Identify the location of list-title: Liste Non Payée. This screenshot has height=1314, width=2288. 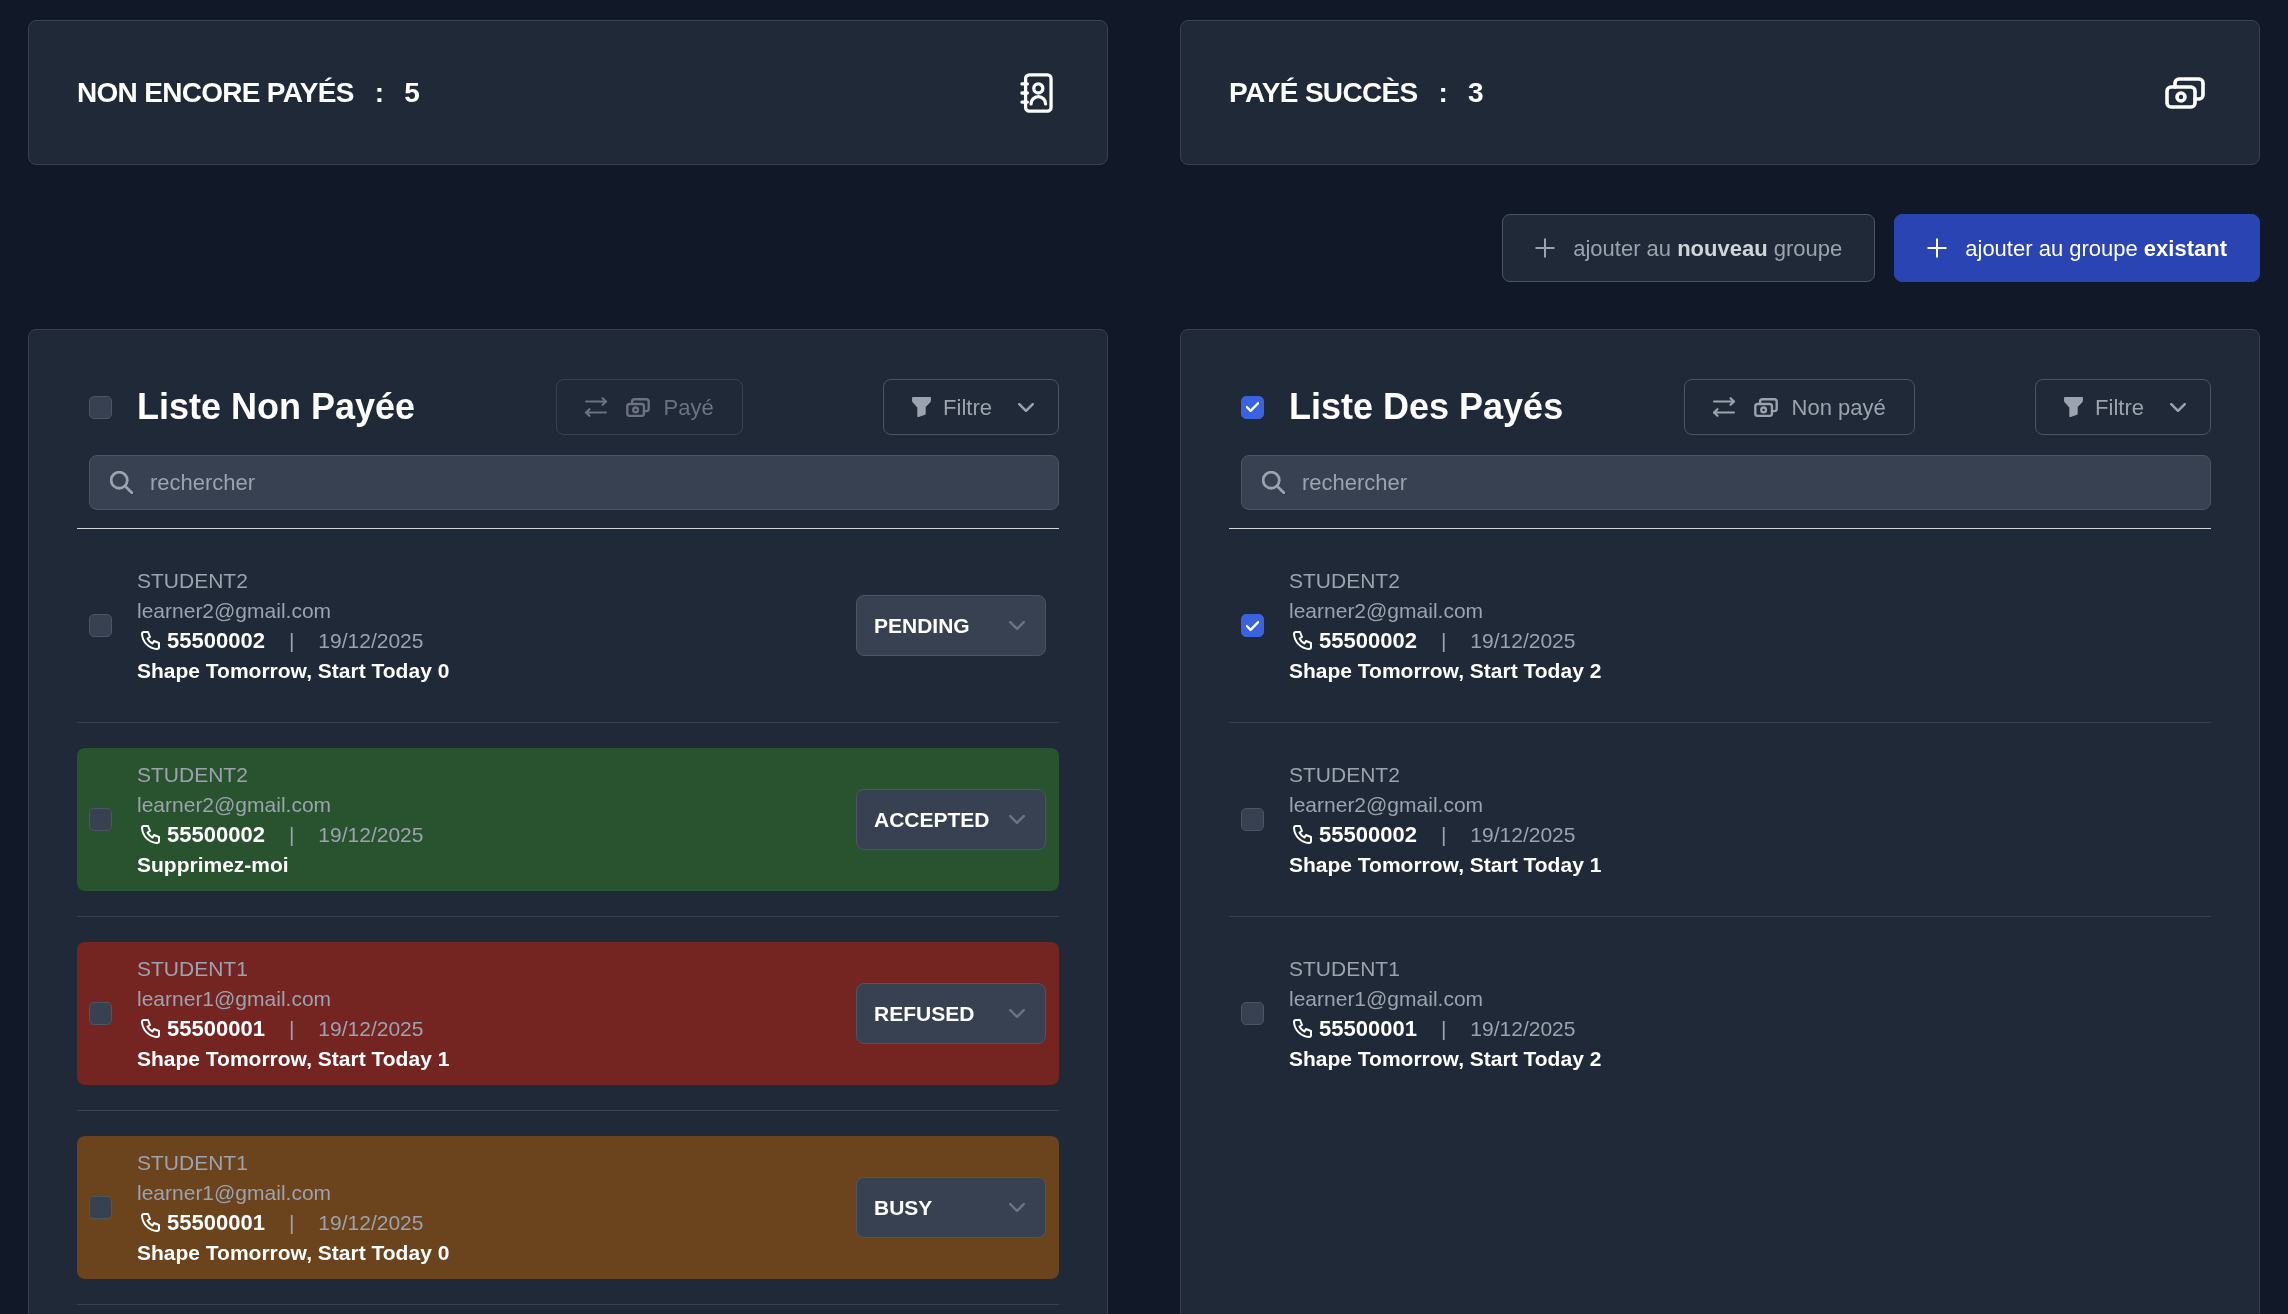
(276, 407).